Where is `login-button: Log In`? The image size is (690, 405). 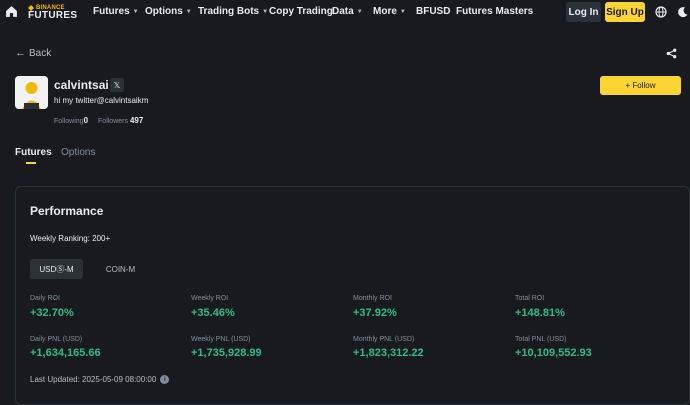
login-button: Log In is located at coordinates (583, 12).